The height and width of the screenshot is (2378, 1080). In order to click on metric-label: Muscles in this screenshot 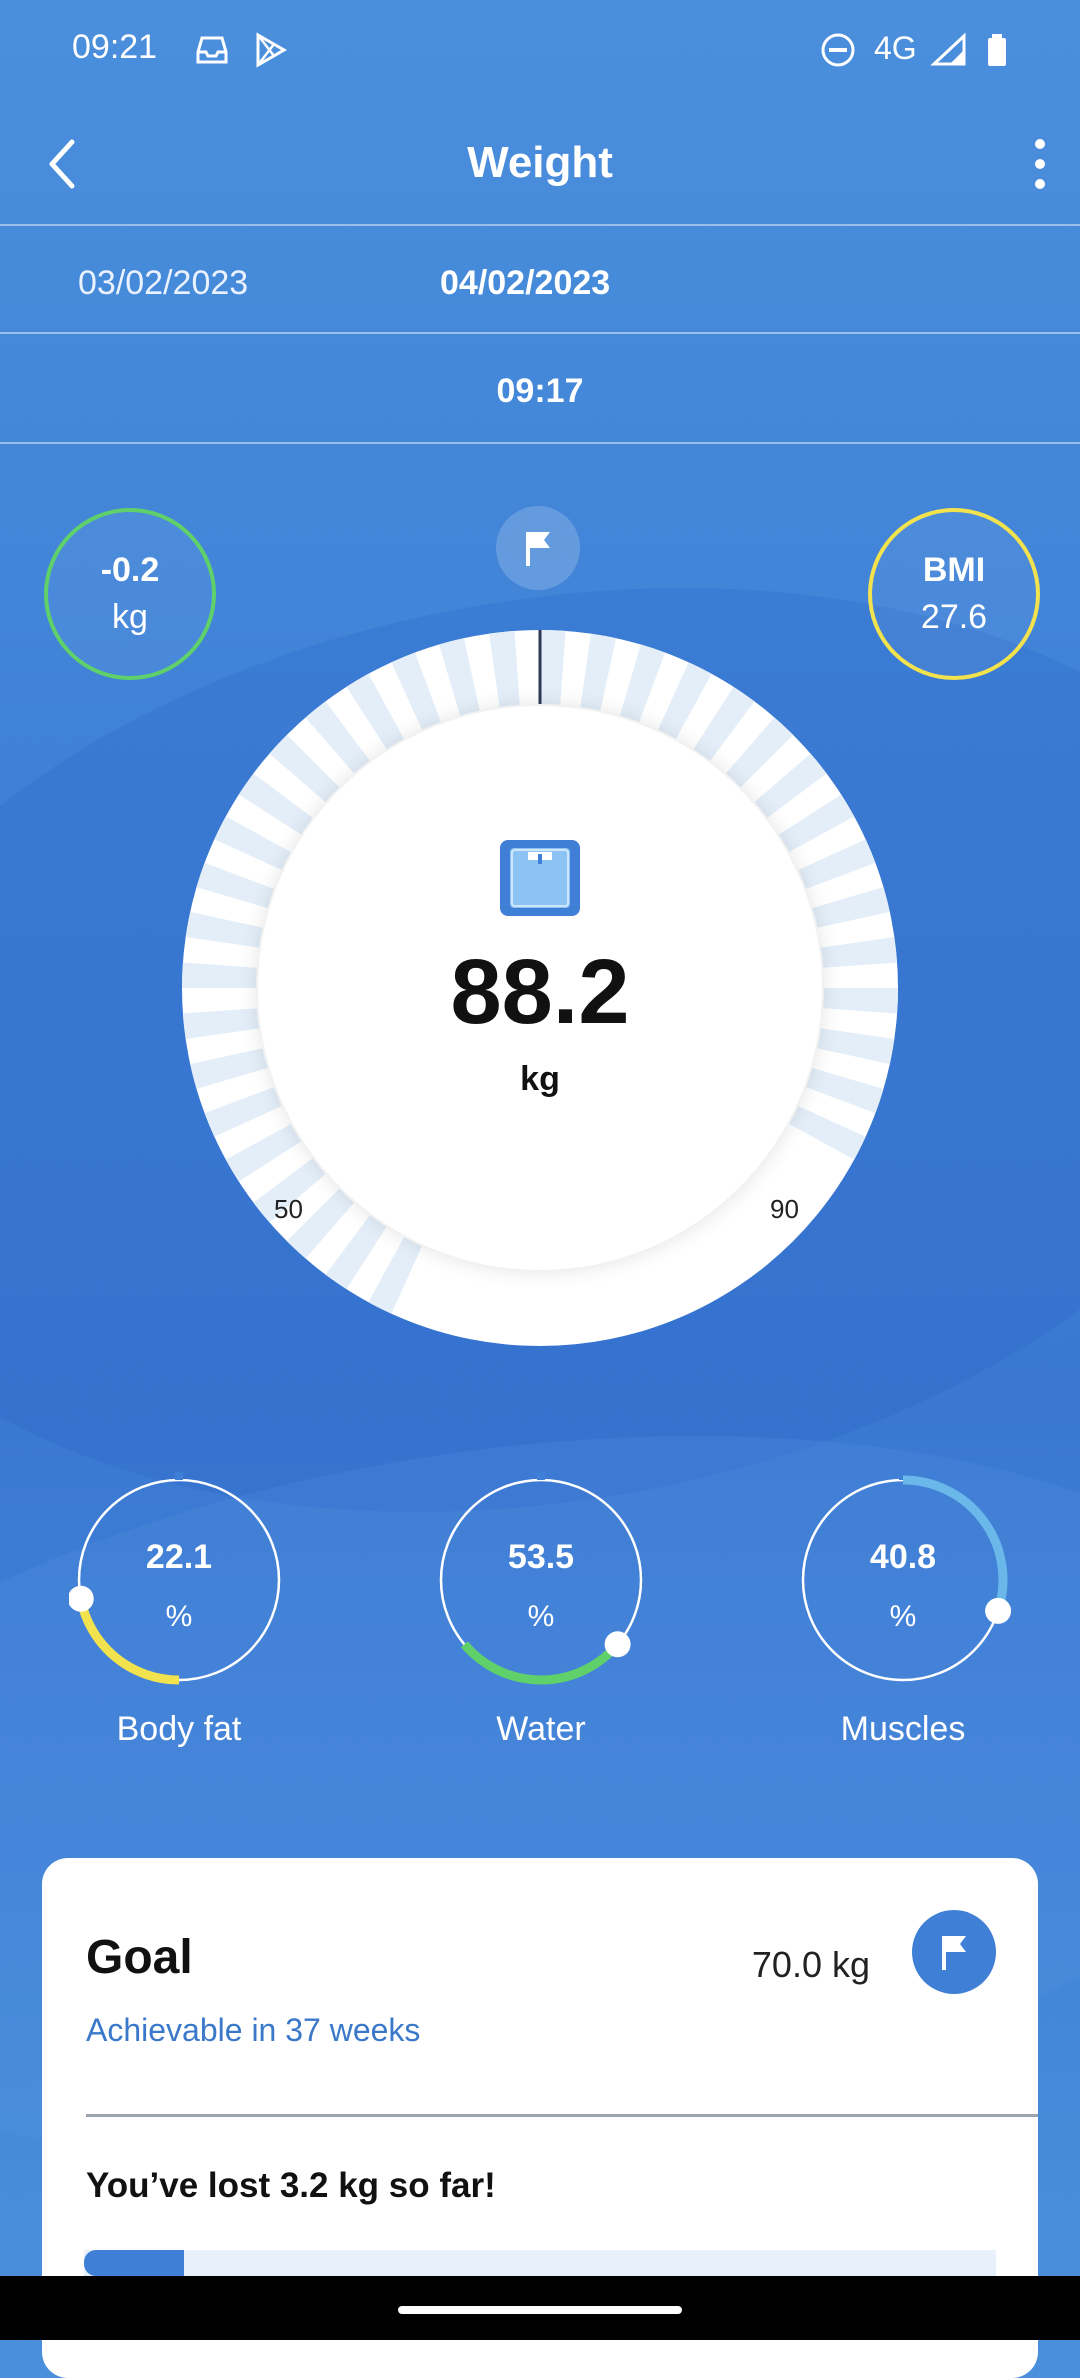, I will do `click(903, 1729)`.